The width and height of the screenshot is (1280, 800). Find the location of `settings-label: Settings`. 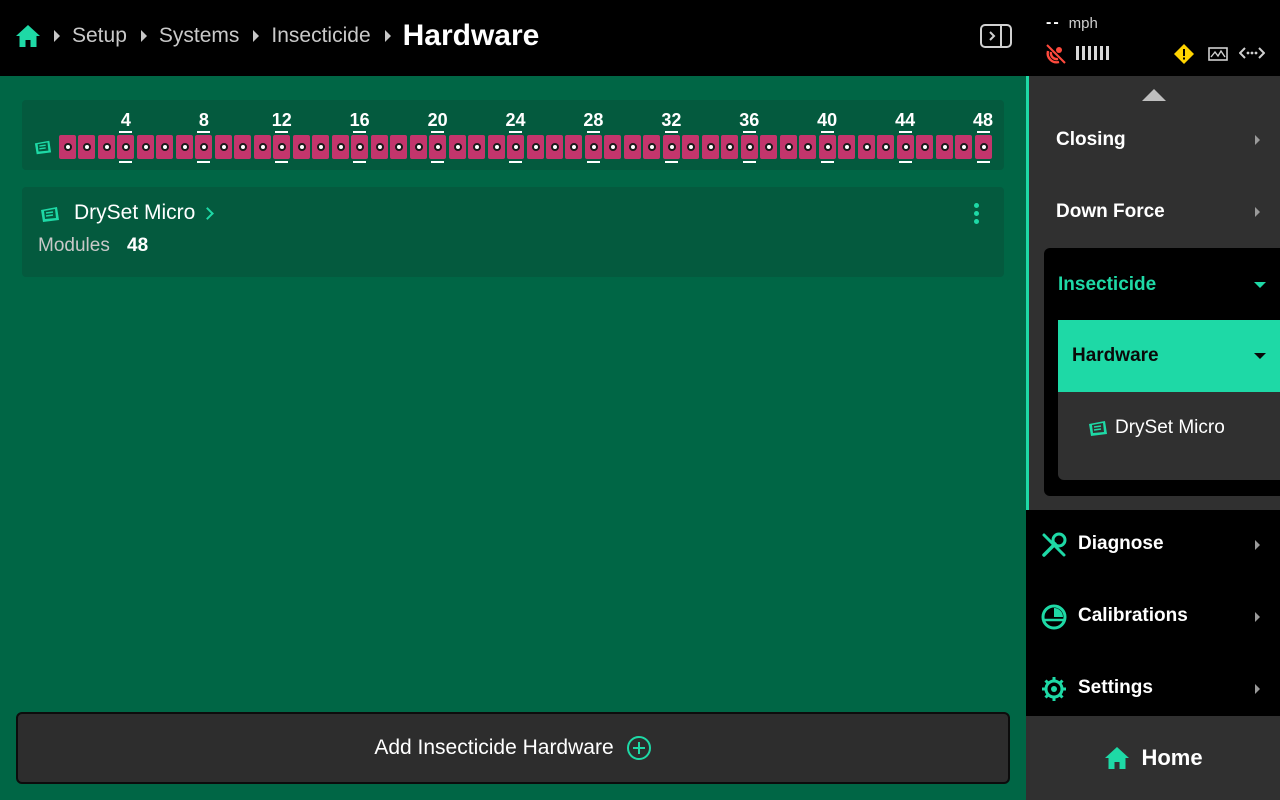

settings-label: Settings is located at coordinates (1115, 687).